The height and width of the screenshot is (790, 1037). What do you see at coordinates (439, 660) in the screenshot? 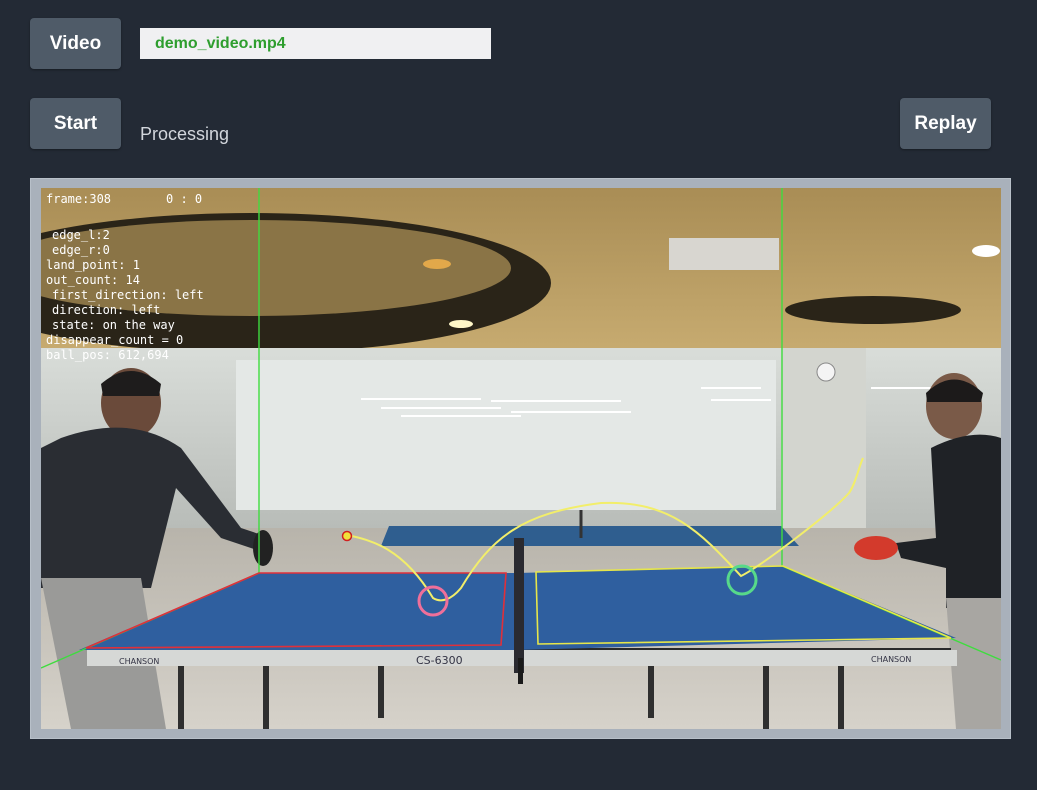
I see `table-model: CS-6300` at bounding box center [439, 660].